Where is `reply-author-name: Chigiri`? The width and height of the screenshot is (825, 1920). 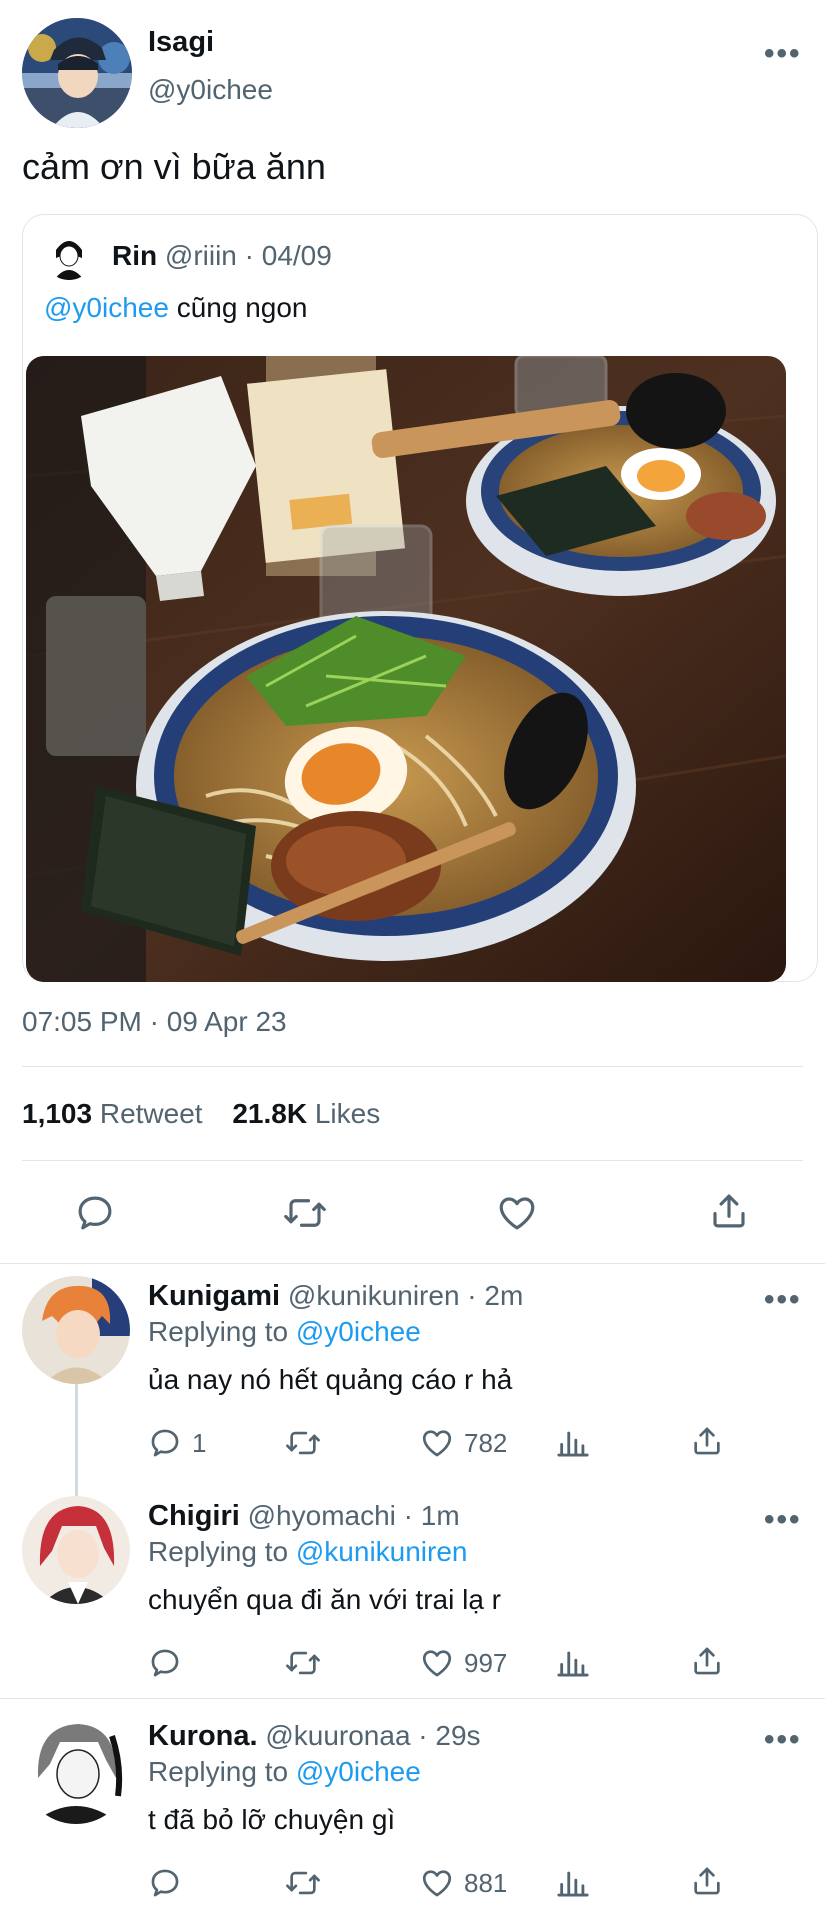
reply-author-name: Chigiri is located at coordinates (194, 1516).